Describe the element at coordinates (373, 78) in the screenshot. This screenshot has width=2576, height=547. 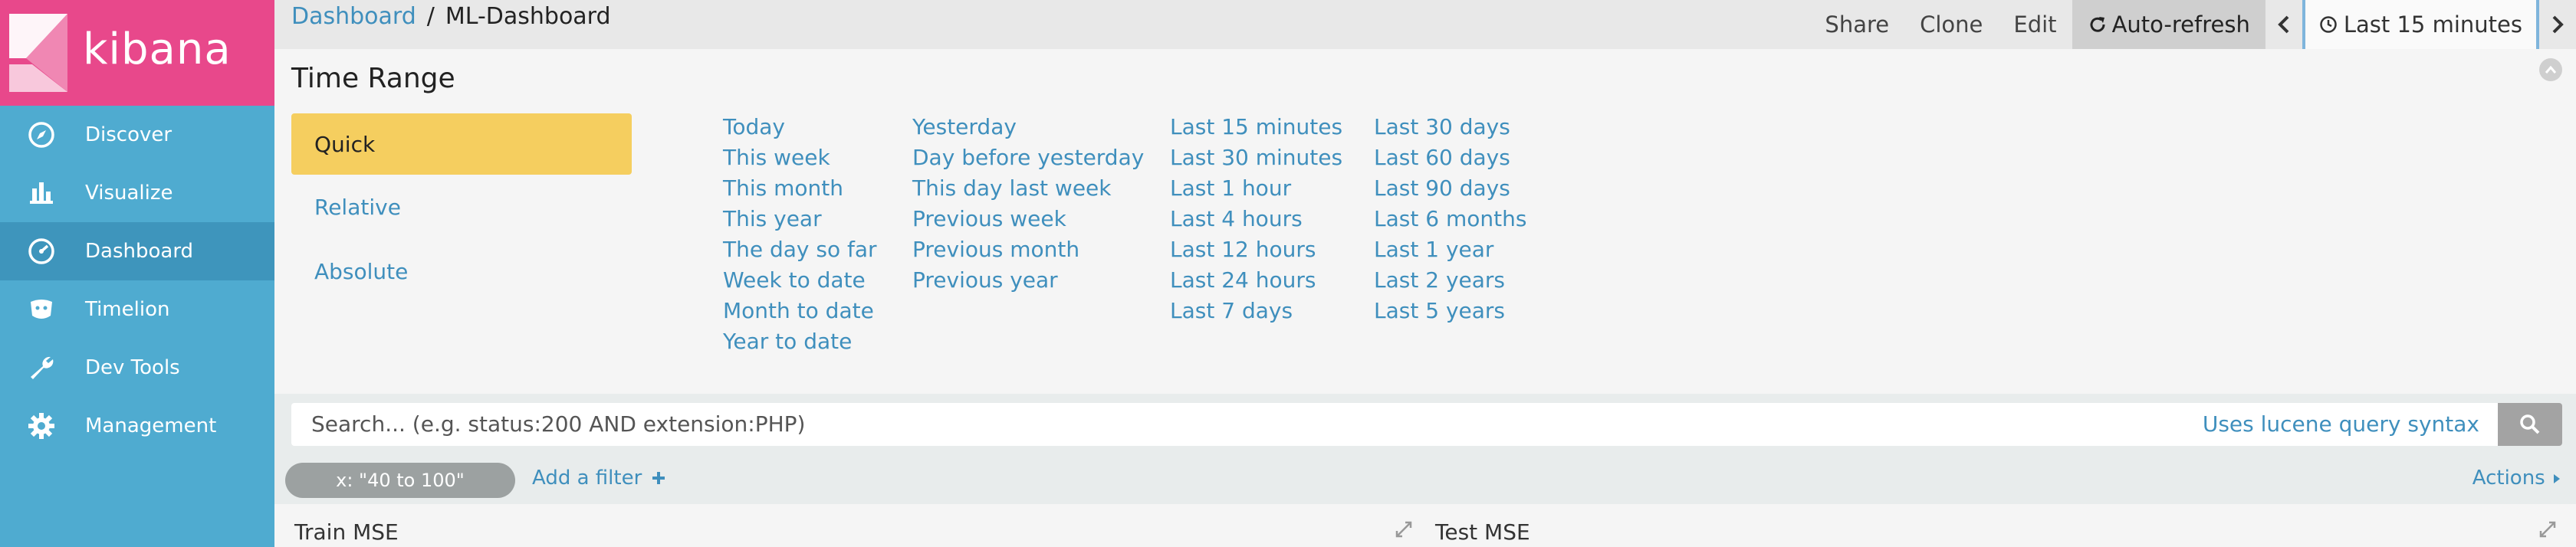
I see `time-range-title: Time Range` at that location.